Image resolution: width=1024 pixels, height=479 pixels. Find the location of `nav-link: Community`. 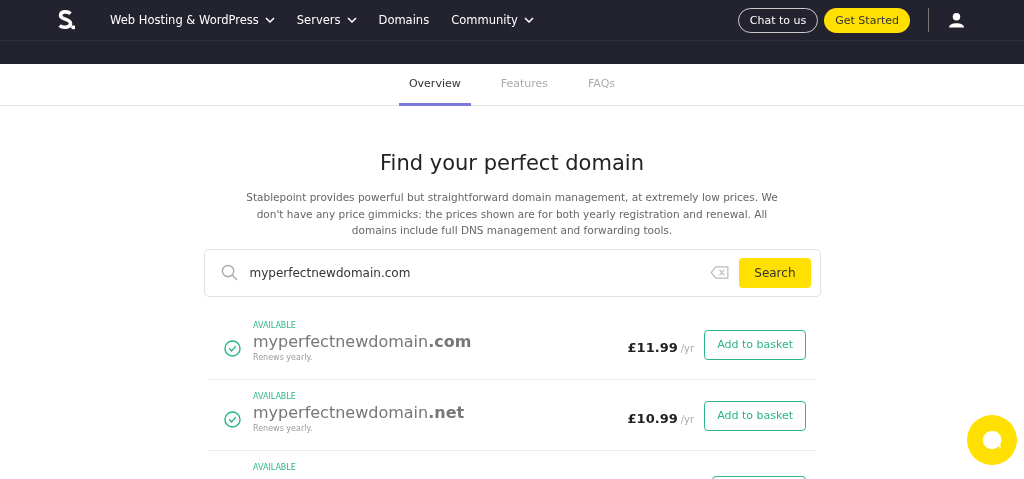

nav-link: Community is located at coordinates (492, 20).